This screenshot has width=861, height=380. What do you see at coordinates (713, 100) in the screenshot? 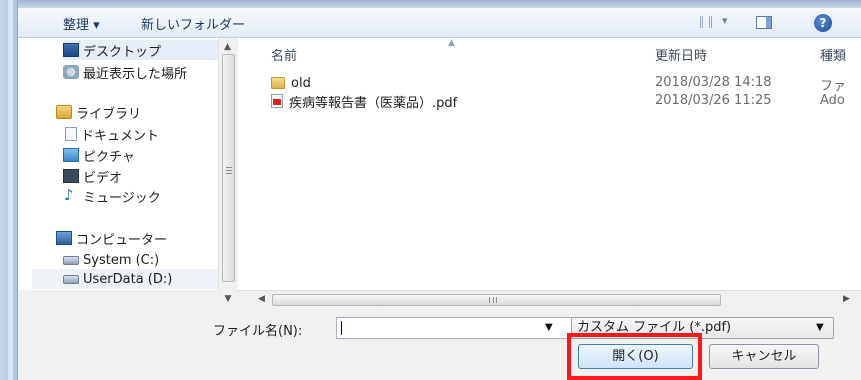
I see `file-date: 2018/03/26 11:25` at bounding box center [713, 100].